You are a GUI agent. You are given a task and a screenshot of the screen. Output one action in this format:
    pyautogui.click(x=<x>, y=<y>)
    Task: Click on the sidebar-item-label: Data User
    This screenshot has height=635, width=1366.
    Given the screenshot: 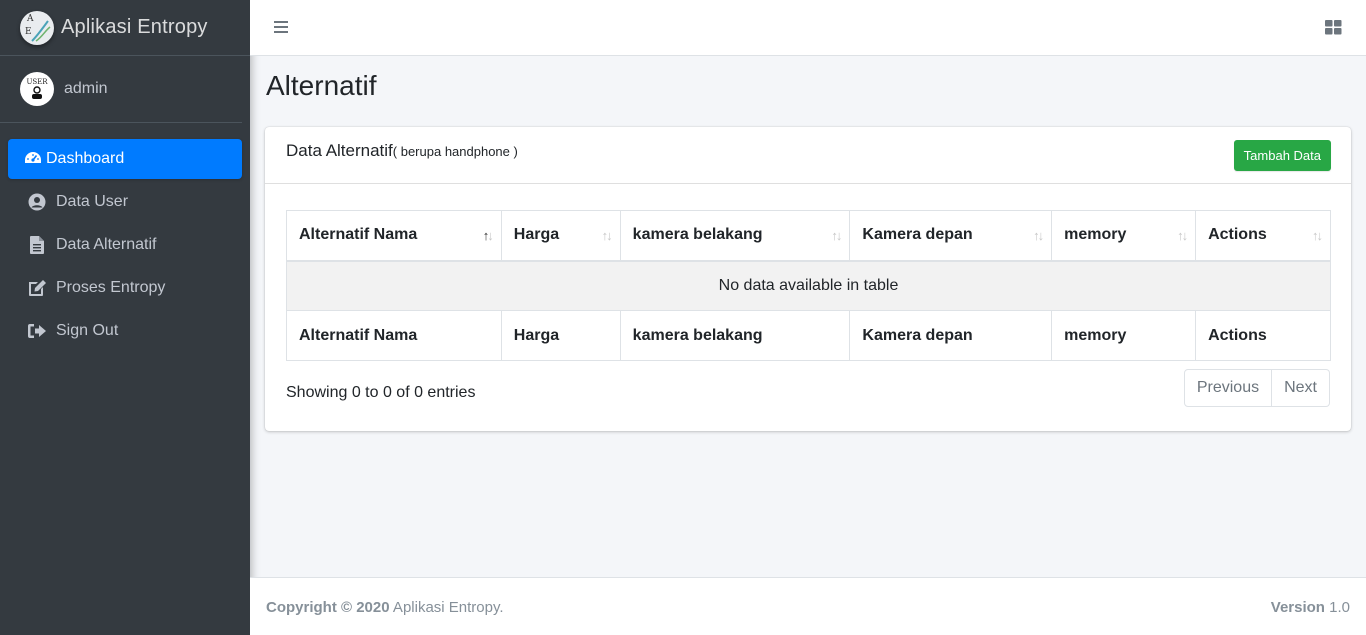 What is the action you would take?
    pyautogui.click(x=92, y=201)
    